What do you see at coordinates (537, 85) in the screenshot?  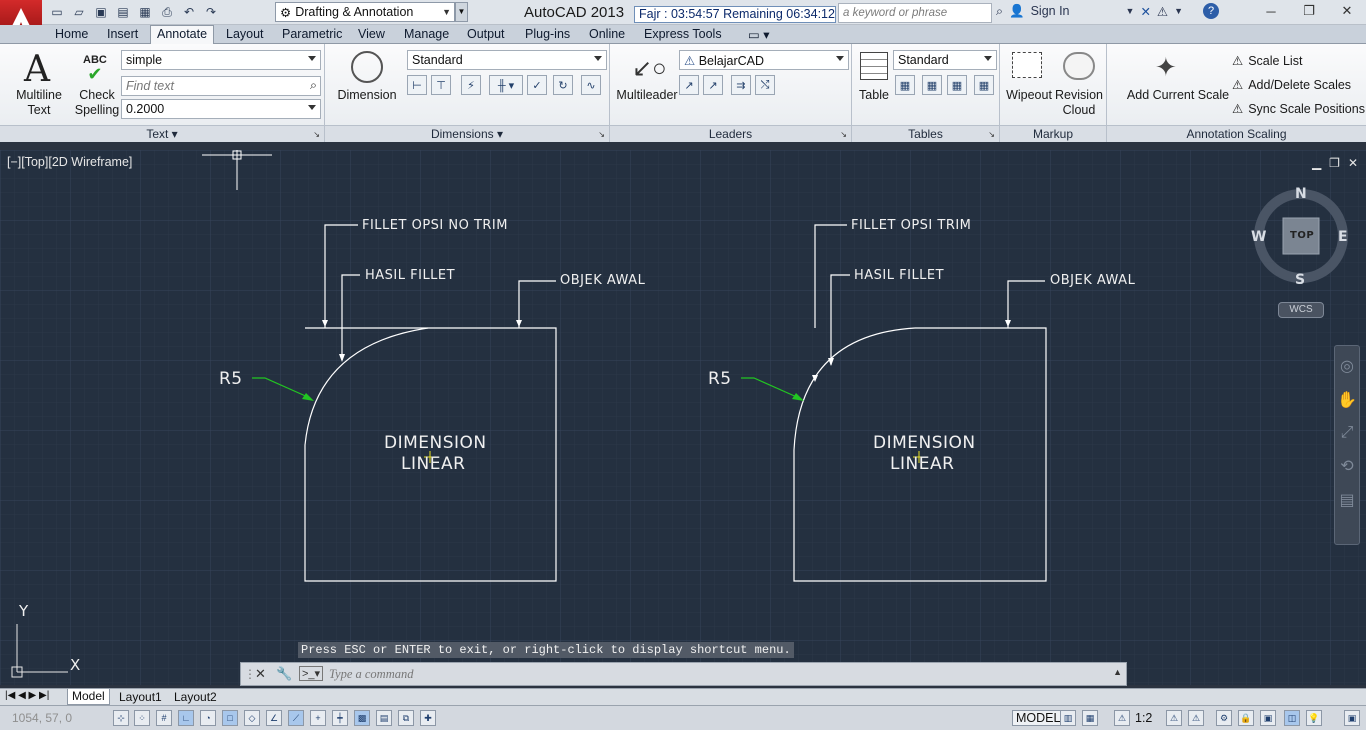 I see `dim-inspect-icon: ✓` at bounding box center [537, 85].